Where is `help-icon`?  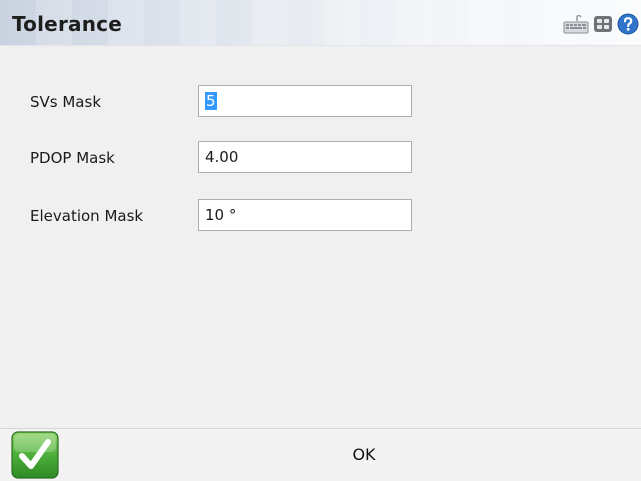 help-icon is located at coordinates (628, 24).